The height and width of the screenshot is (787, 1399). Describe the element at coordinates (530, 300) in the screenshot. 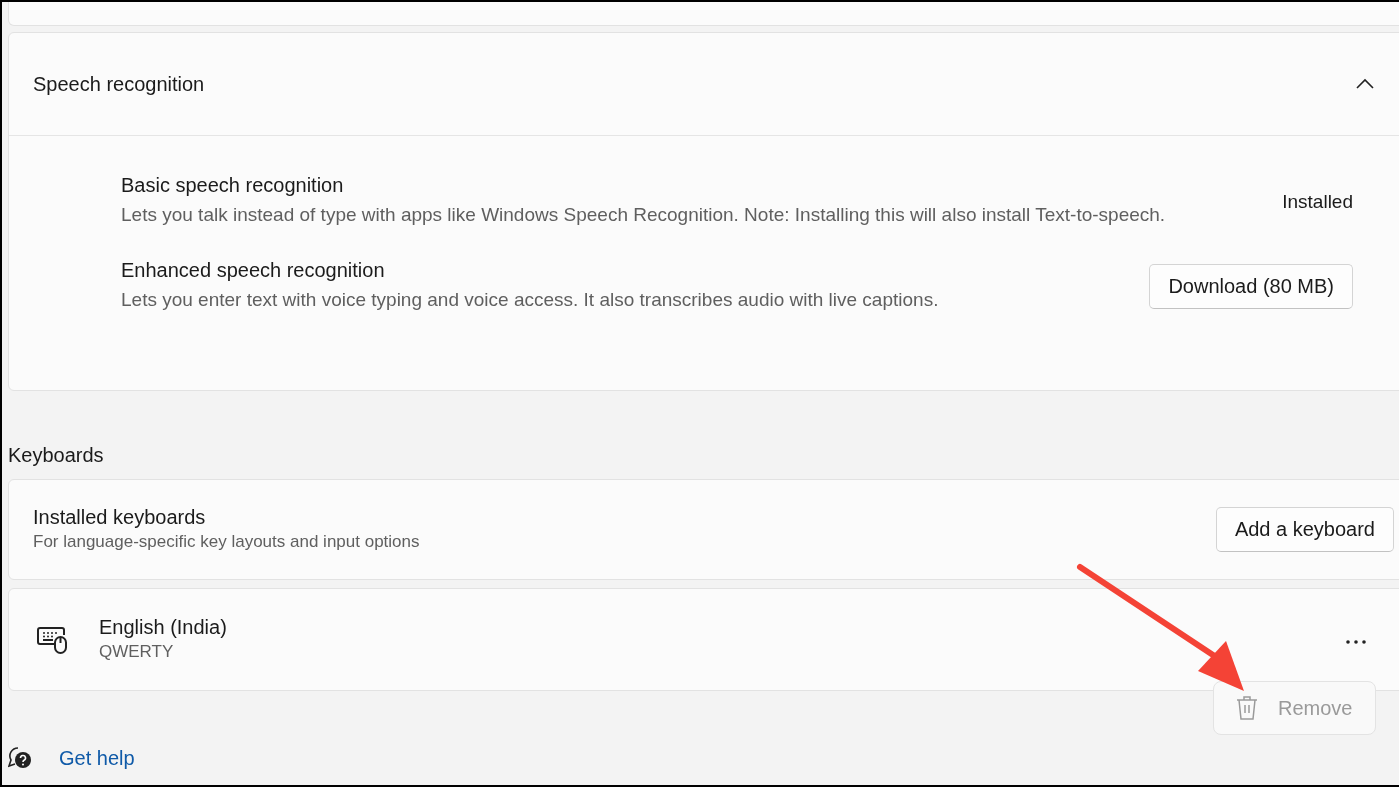

I see `feature-description: Lets you enter text with voice typing and voice access. It also transcribes audio with live captions.` at that location.